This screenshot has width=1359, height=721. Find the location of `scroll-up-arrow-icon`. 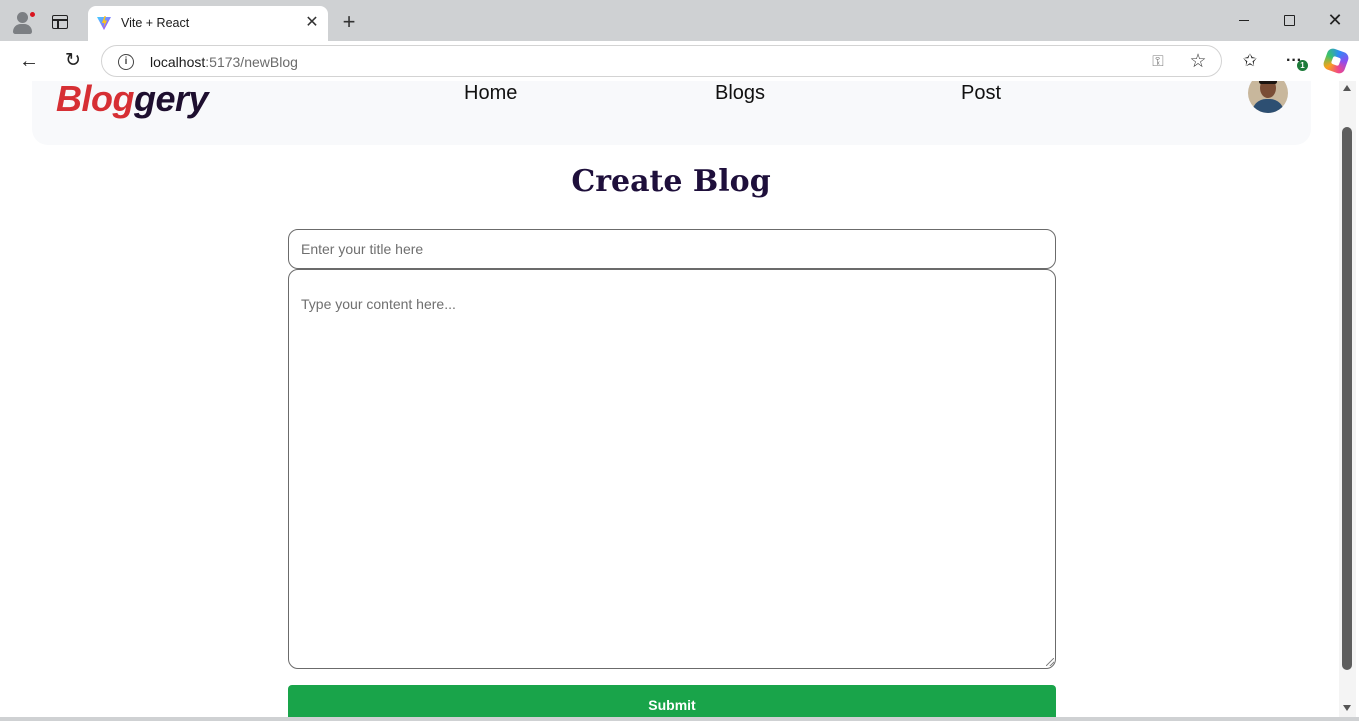

scroll-up-arrow-icon is located at coordinates (1347, 88).